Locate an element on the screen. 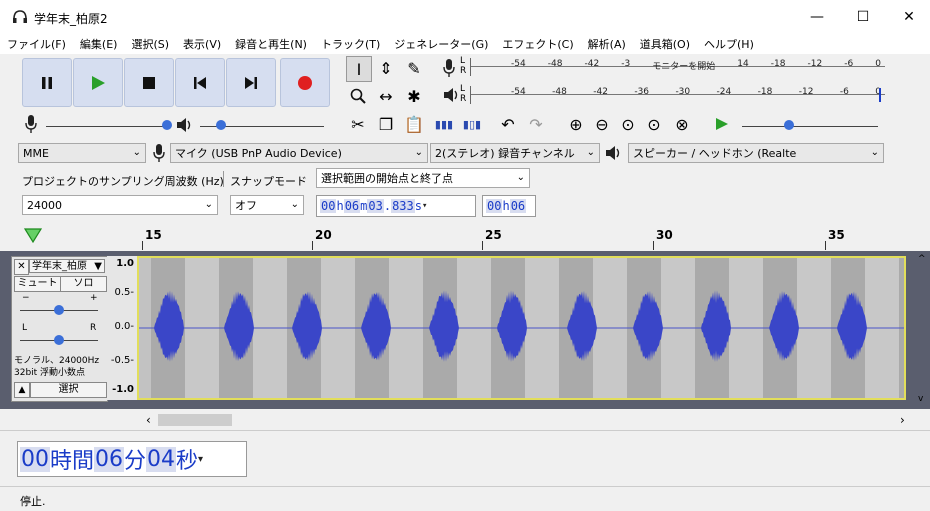 The image size is (930, 511). silence-audio-icon: ▮▯▮ is located at coordinates (472, 124).